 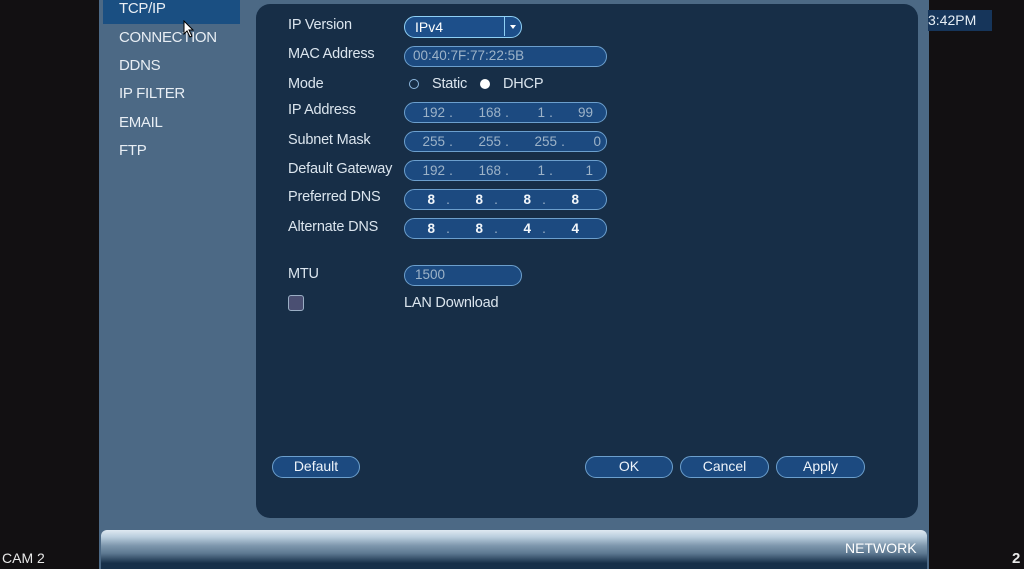 I want to click on chevron-down-icon, so click(x=512, y=26).